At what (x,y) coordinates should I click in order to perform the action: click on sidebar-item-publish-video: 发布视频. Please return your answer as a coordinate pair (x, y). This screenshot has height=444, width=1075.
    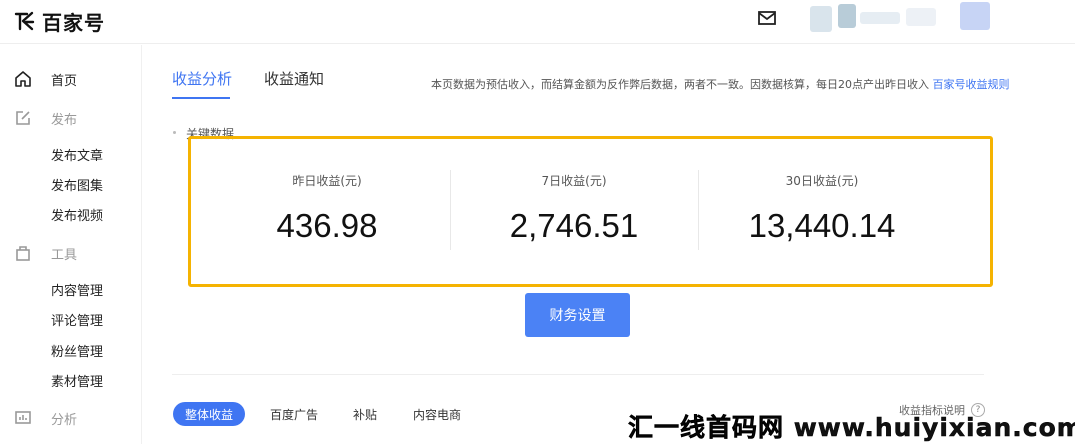
    Looking at the image, I should click on (77, 214).